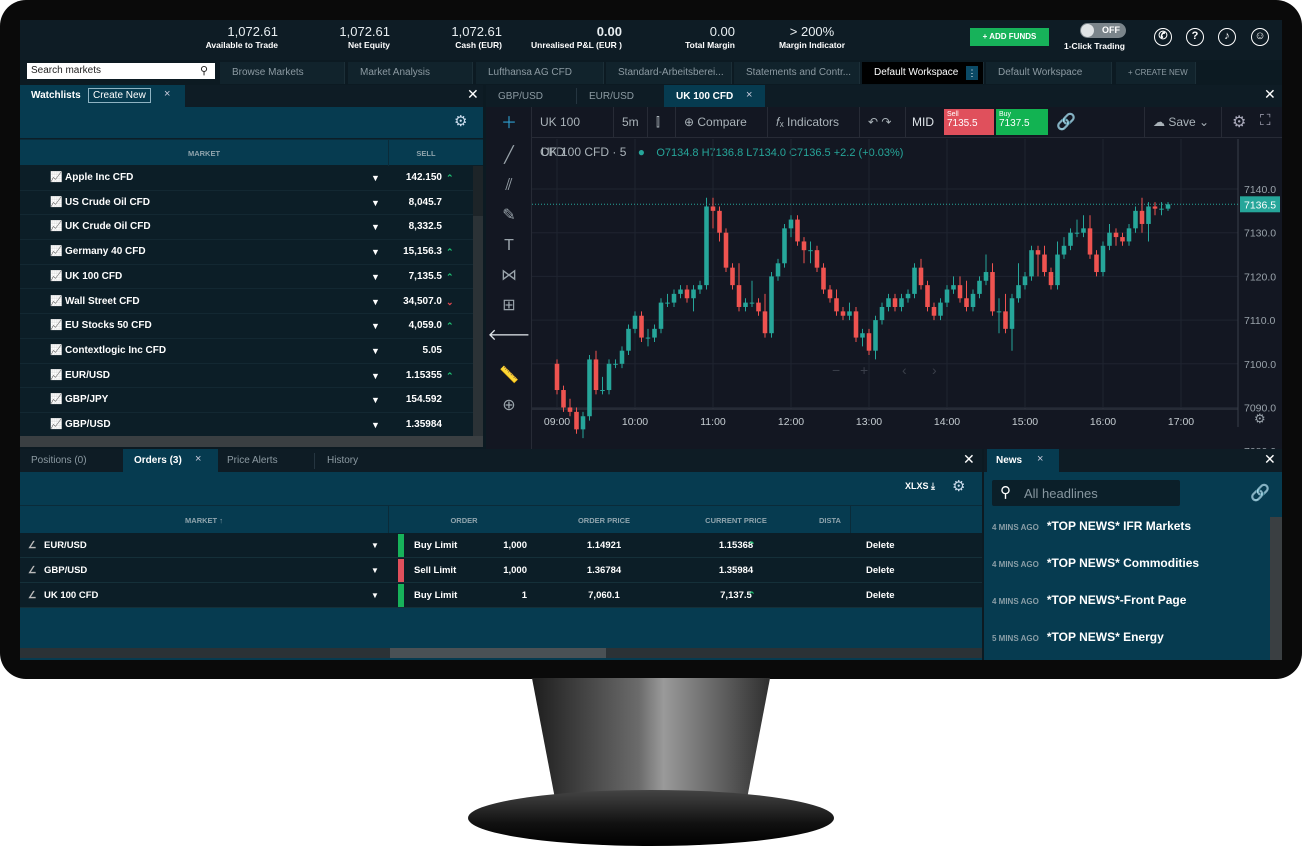 The height and width of the screenshot is (847, 1302). Describe the element at coordinates (204, 70) in the screenshot. I see `search-icon: ⚲` at that location.